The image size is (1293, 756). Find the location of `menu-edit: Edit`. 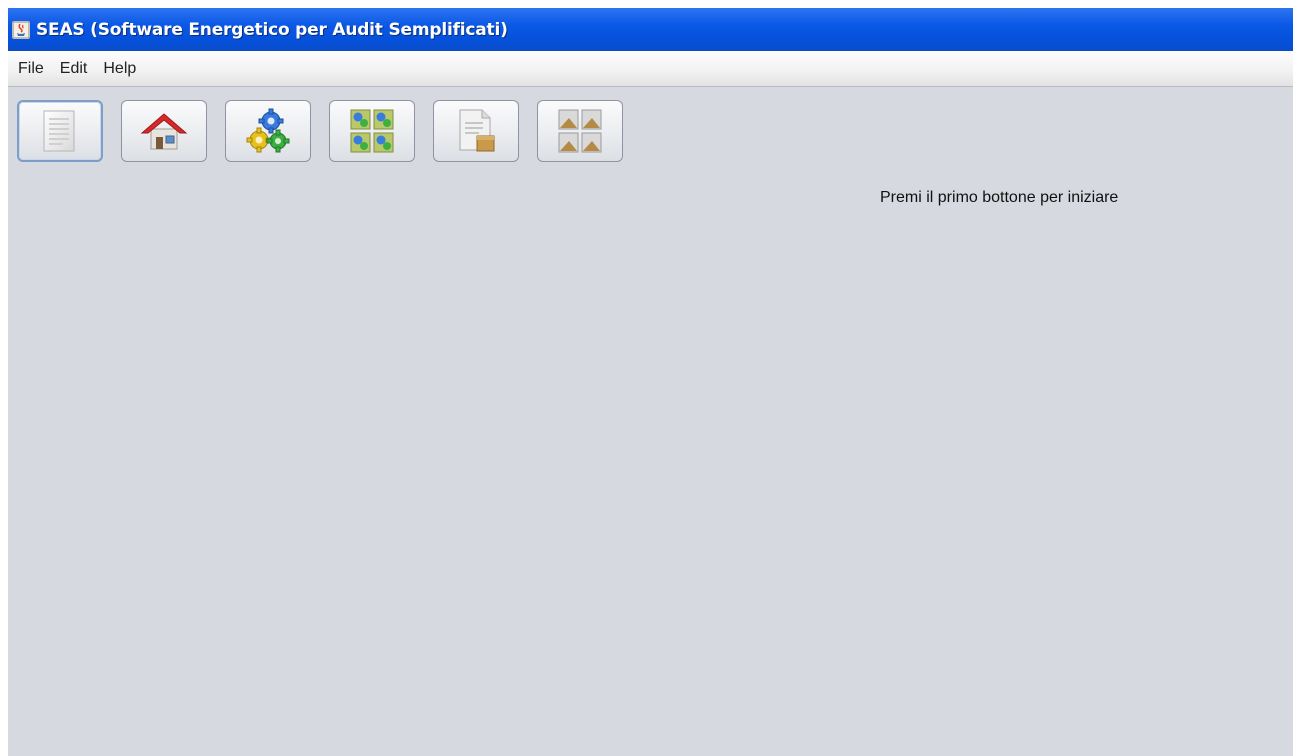

menu-edit: Edit is located at coordinates (74, 69).